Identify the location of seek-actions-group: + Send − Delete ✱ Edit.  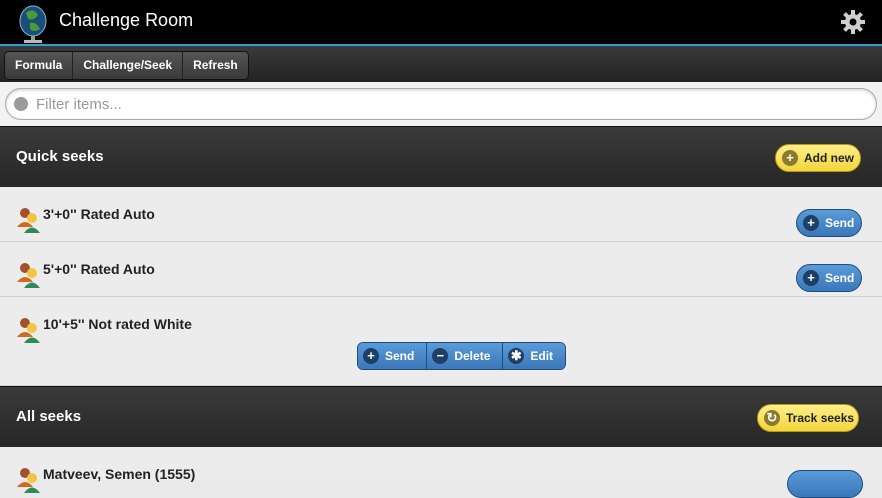
(462, 356).